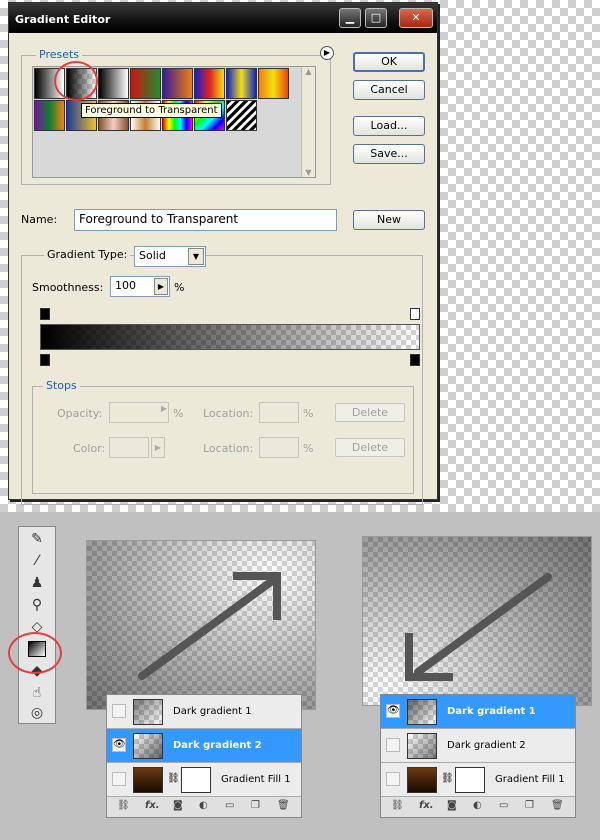  What do you see at coordinates (308, 122) in the screenshot?
I see `presets-scrollbar: ▲ ▼` at bounding box center [308, 122].